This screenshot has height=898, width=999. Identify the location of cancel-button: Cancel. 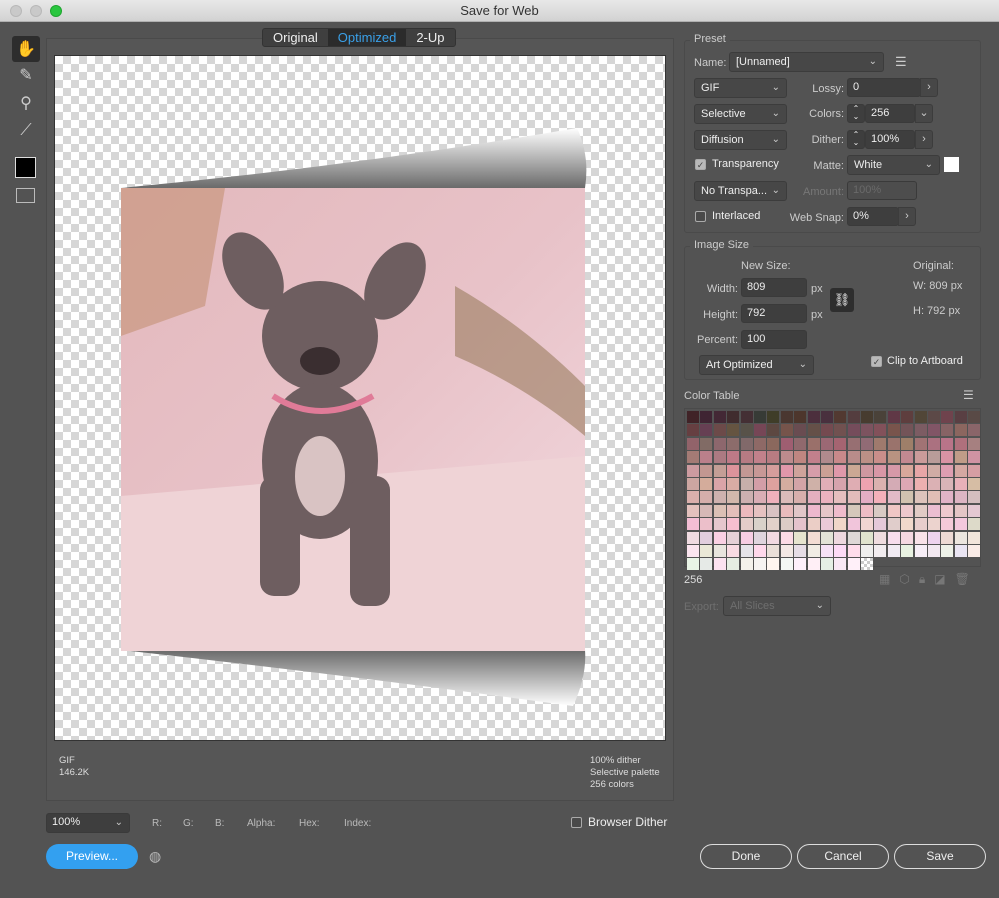
(843, 856).